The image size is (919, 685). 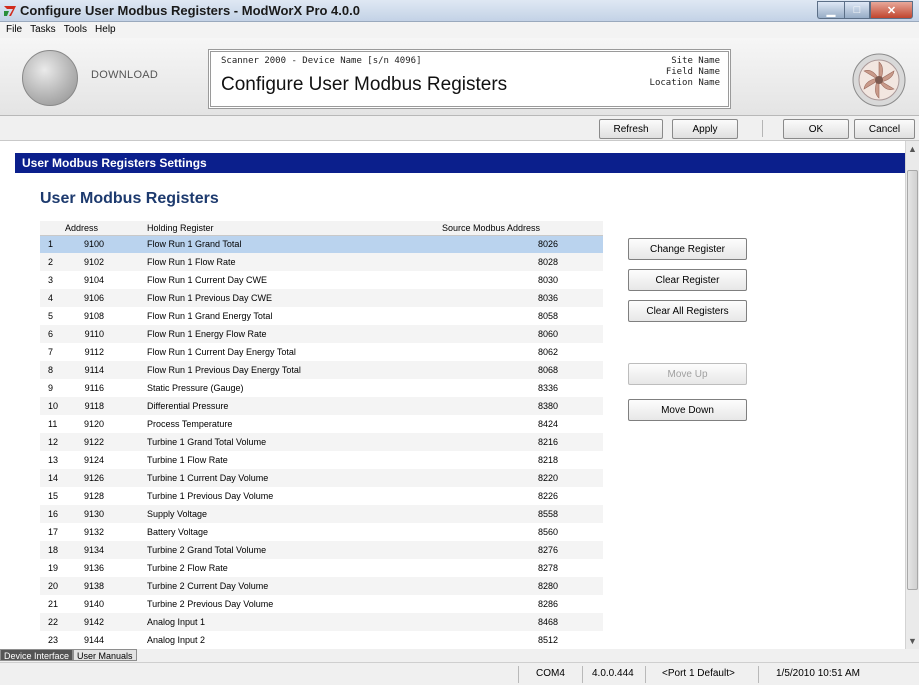 What do you see at coordinates (37, 655) in the screenshot?
I see `tab-device-interface: Device Interface` at bounding box center [37, 655].